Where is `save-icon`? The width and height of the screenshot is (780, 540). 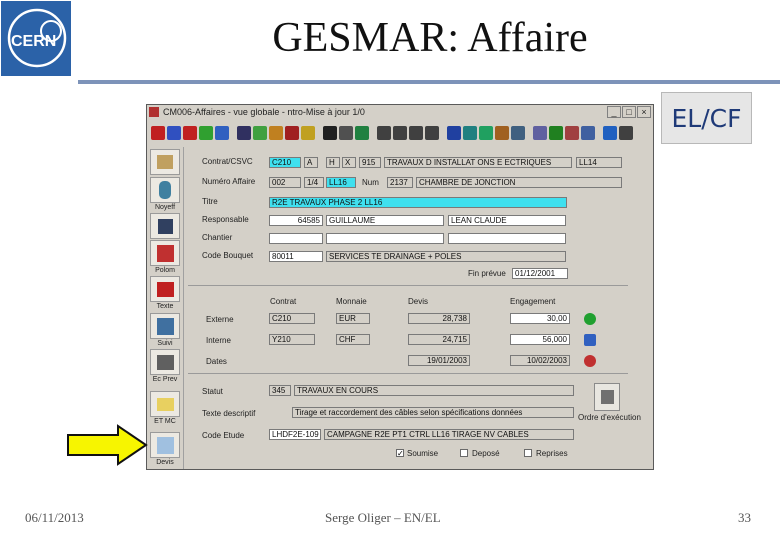
save-icon is located at coordinates (244, 133).